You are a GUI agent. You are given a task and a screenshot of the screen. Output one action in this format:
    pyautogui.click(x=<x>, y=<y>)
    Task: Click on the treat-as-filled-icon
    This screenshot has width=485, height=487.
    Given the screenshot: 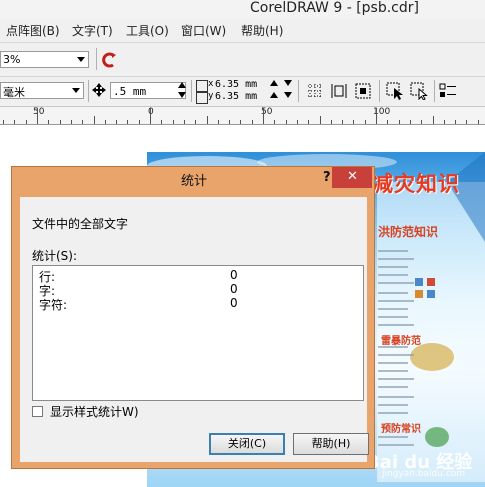 What is the action you would take?
    pyautogui.click(x=448, y=91)
    